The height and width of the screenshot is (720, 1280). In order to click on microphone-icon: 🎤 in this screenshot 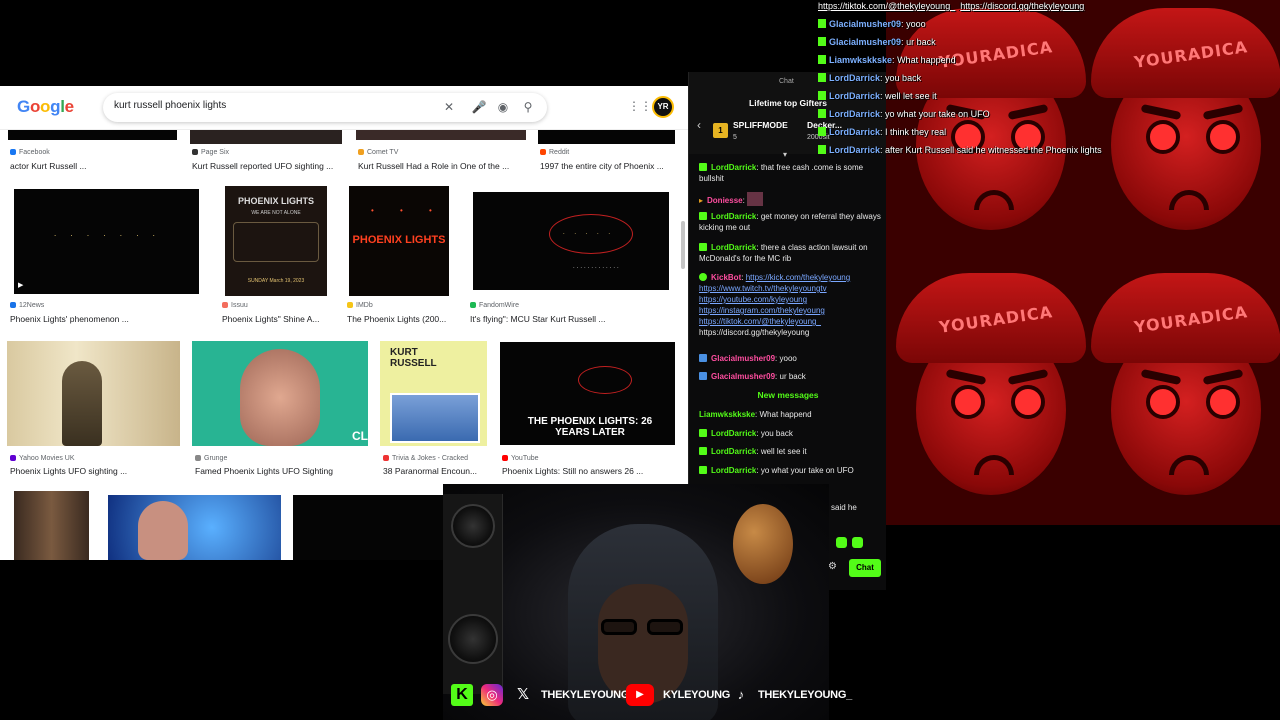, I will do `click(479, 107)`.